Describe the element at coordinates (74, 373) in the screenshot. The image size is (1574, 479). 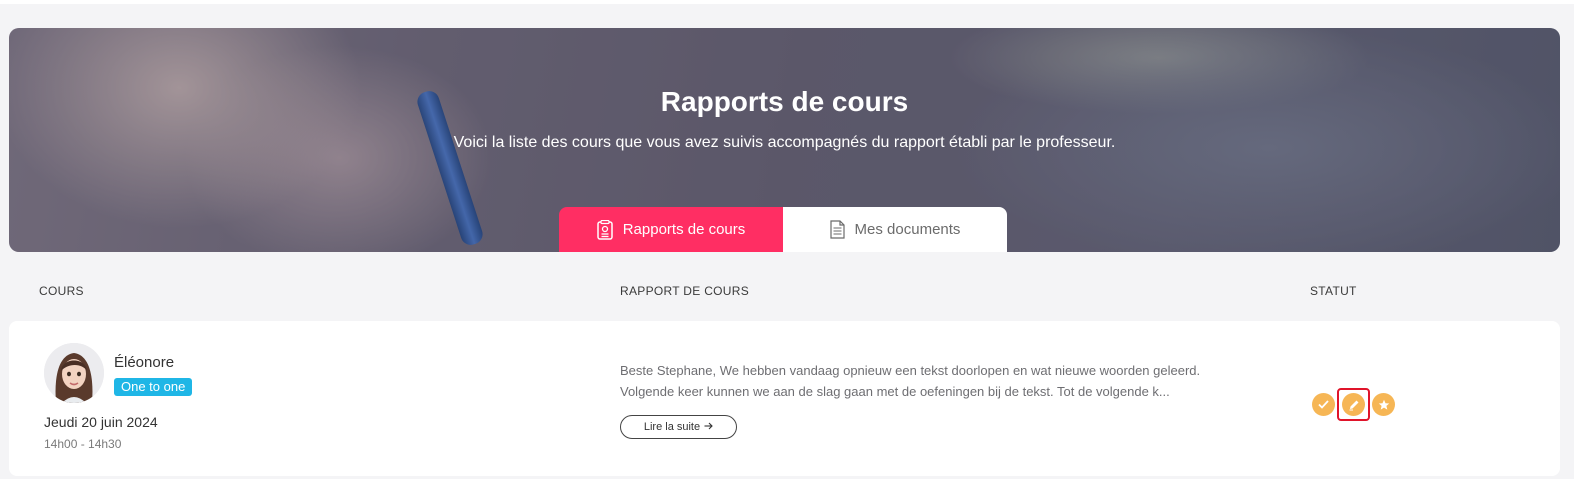
I see `teacher-avatar` at that location.